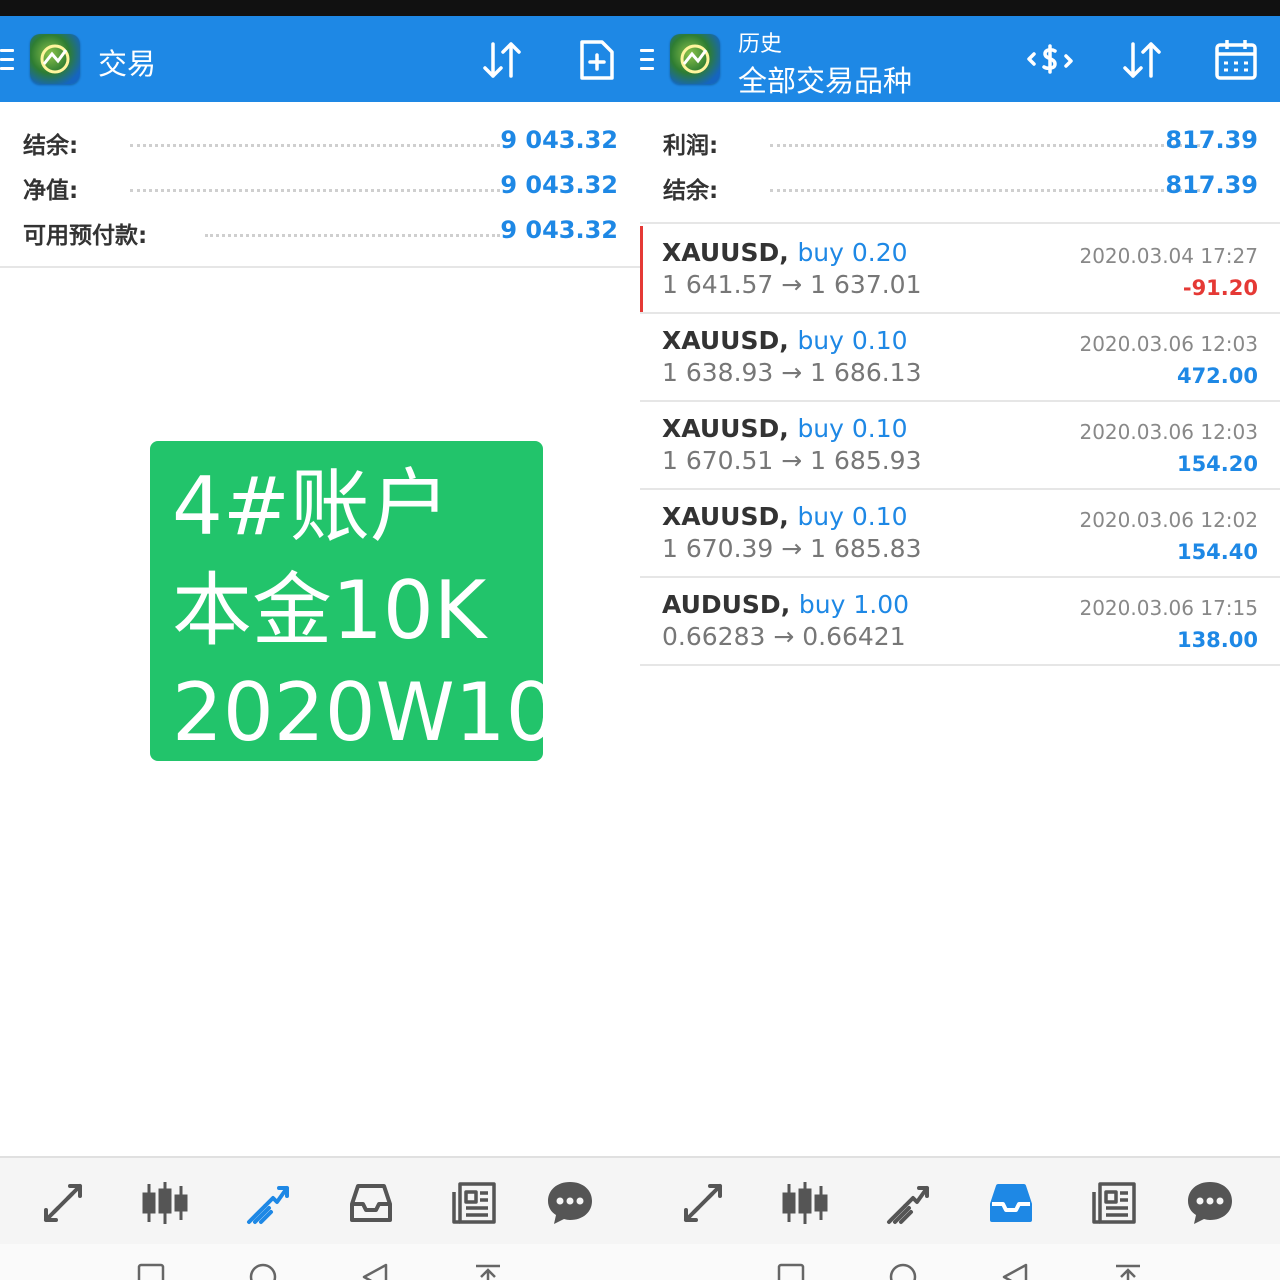  I want to click on trade-prices: 0.66283 → 0.66421, so click(784, 636).